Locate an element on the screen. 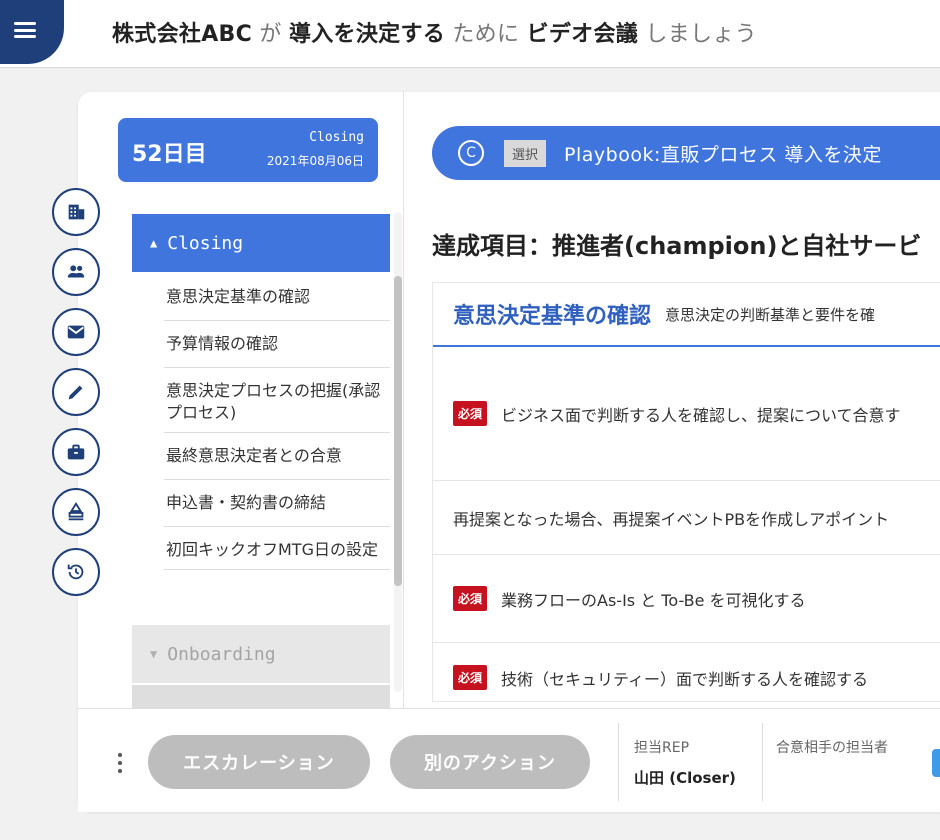 The height and width of the screenshot is (840, 940). checklist-row: 必須 技術（セキュリティー）面で判断する人を確認する is located at coordinates (686, 672).